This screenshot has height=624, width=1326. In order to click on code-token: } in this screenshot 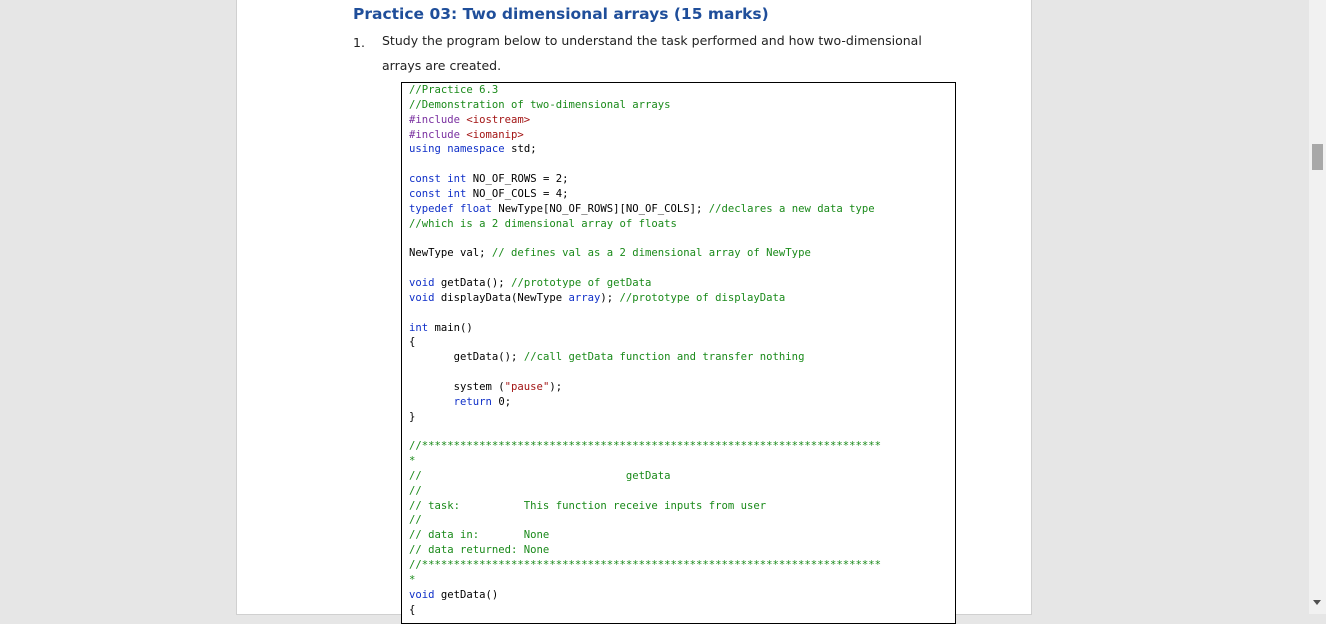, I will do `click(412, 416)`.